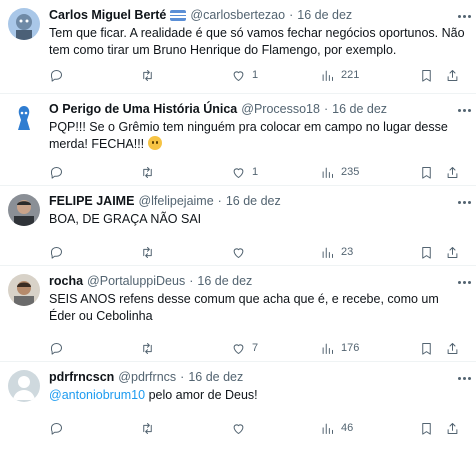 Image resolution: width=476 pixels, height=450 pixels. What do you see at coordinates (201, 395) in the screenshot?
I see `tweet-text-content: pelo amor de Deus!` at bounding box center [201, 395].